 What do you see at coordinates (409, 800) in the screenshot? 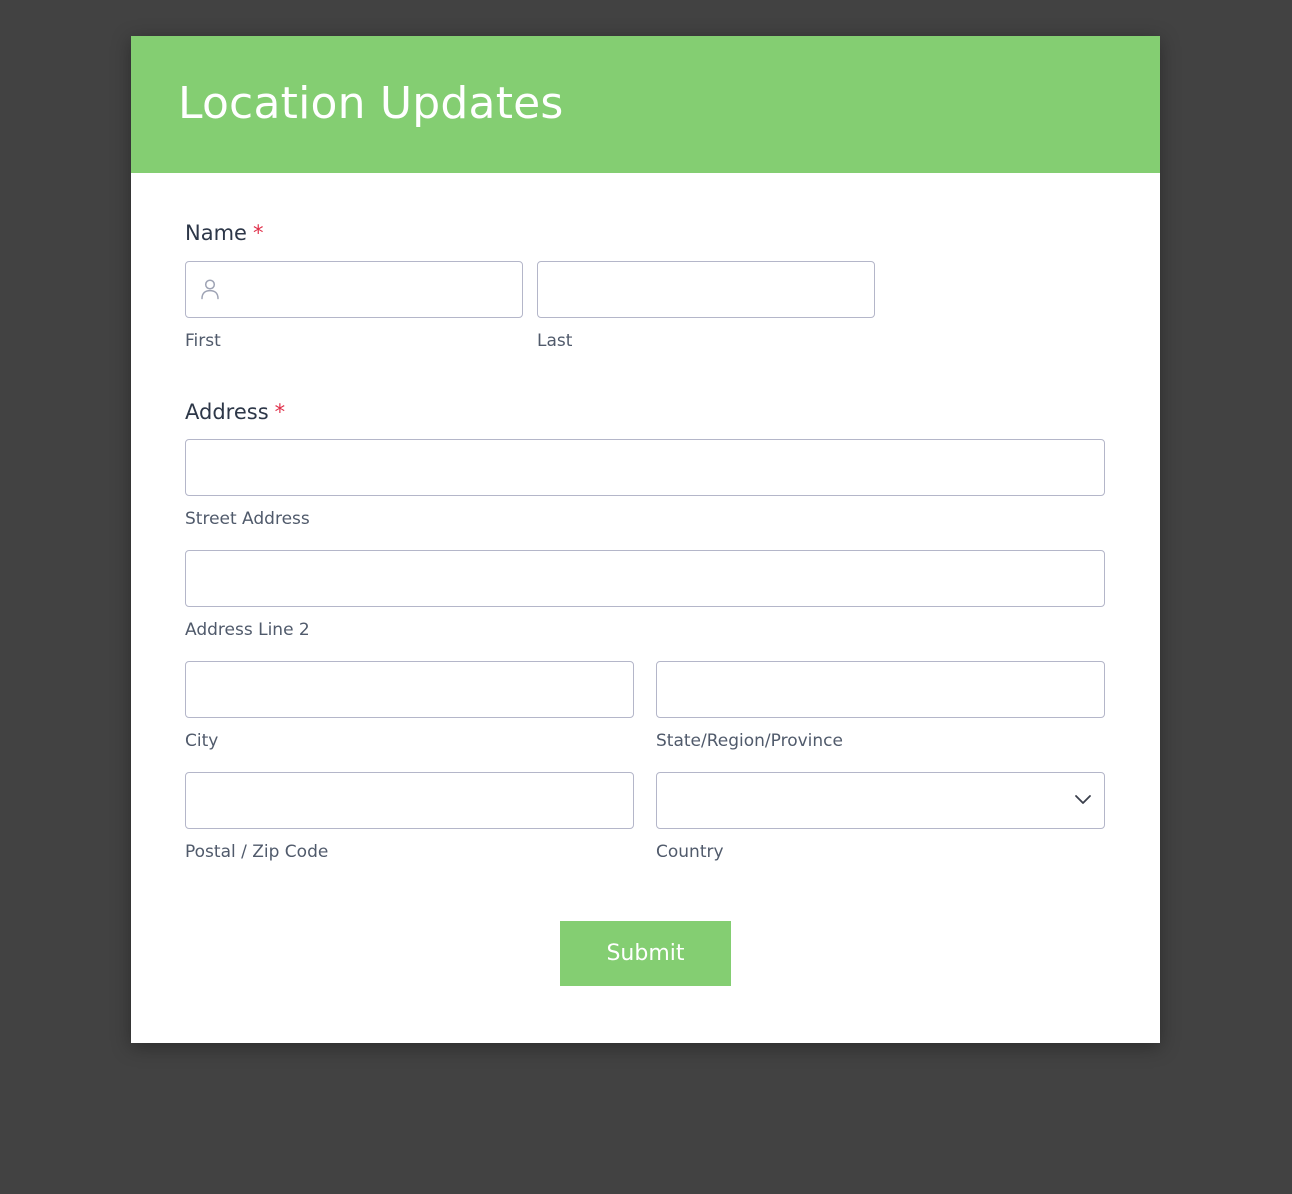
I see `postal-code-input` at bounding box center [409, 800].